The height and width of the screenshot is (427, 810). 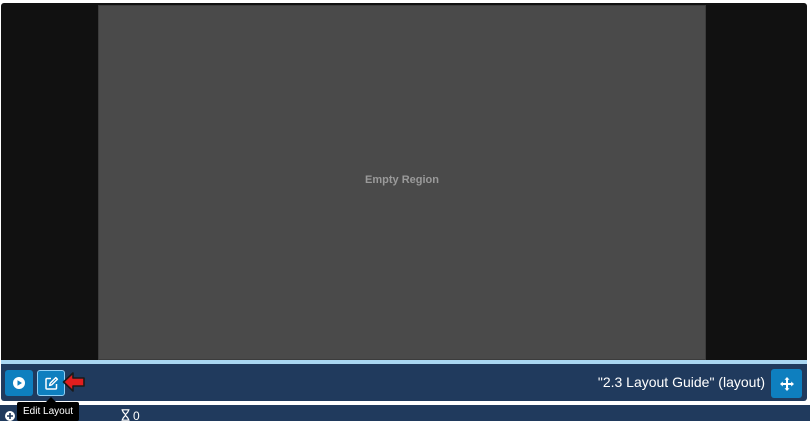 I want to click on layout-toolbar: "2.3 Layout Guide" (layout), so click(x=404, y=382).